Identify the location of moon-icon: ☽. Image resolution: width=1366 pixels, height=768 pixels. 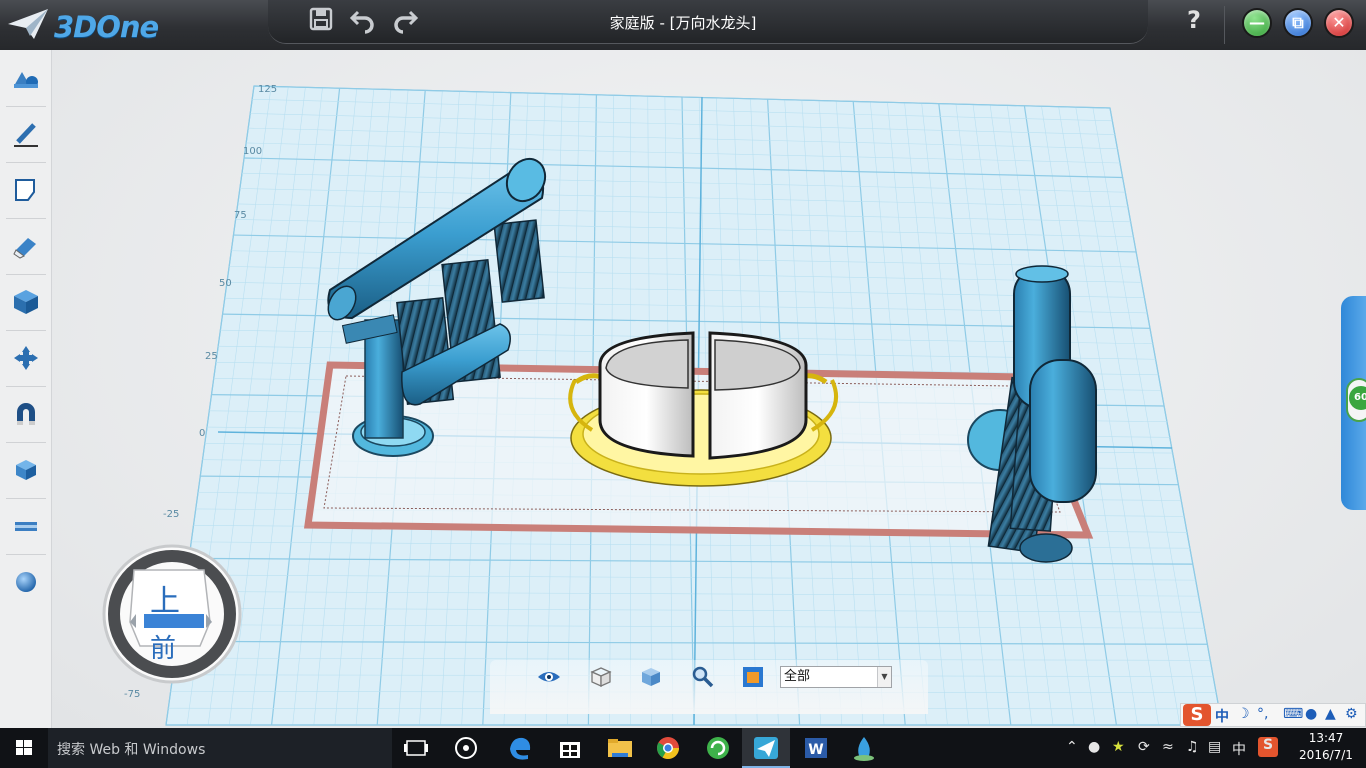
(1243, 714).